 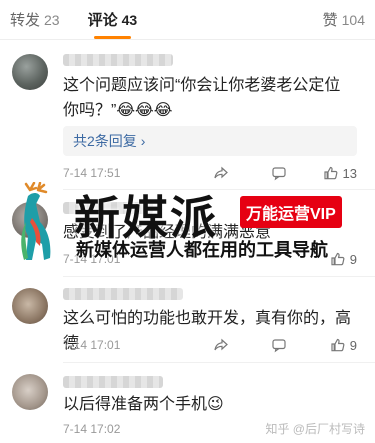 What do you see at coordinates (25, 20) in the screenshot?
I see `tab-repost-label: 转发` at bounding box center [25, 20].